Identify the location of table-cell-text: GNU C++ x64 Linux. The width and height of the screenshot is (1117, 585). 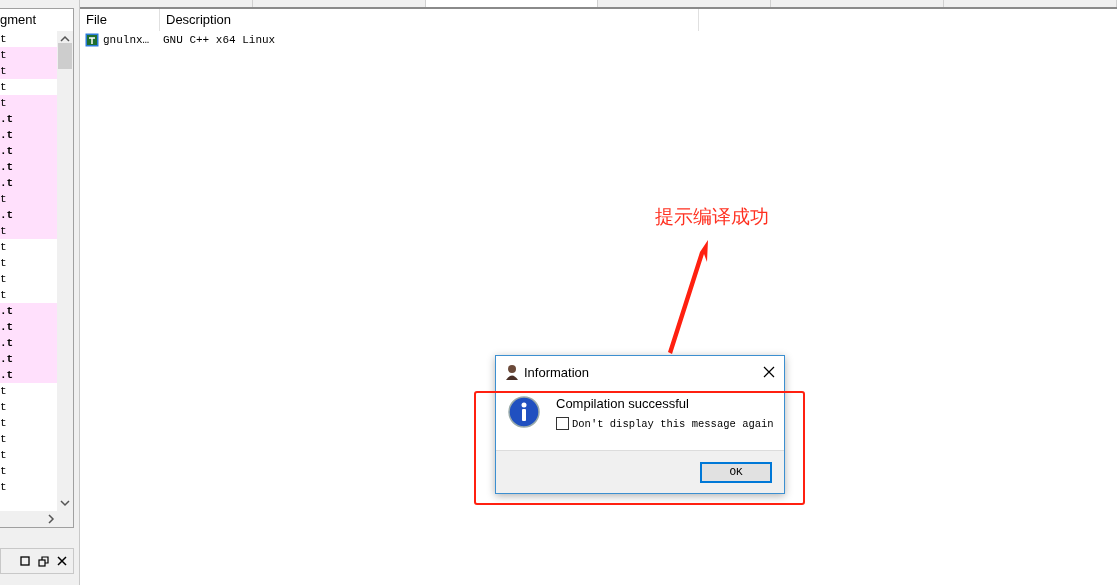
(219, 40).